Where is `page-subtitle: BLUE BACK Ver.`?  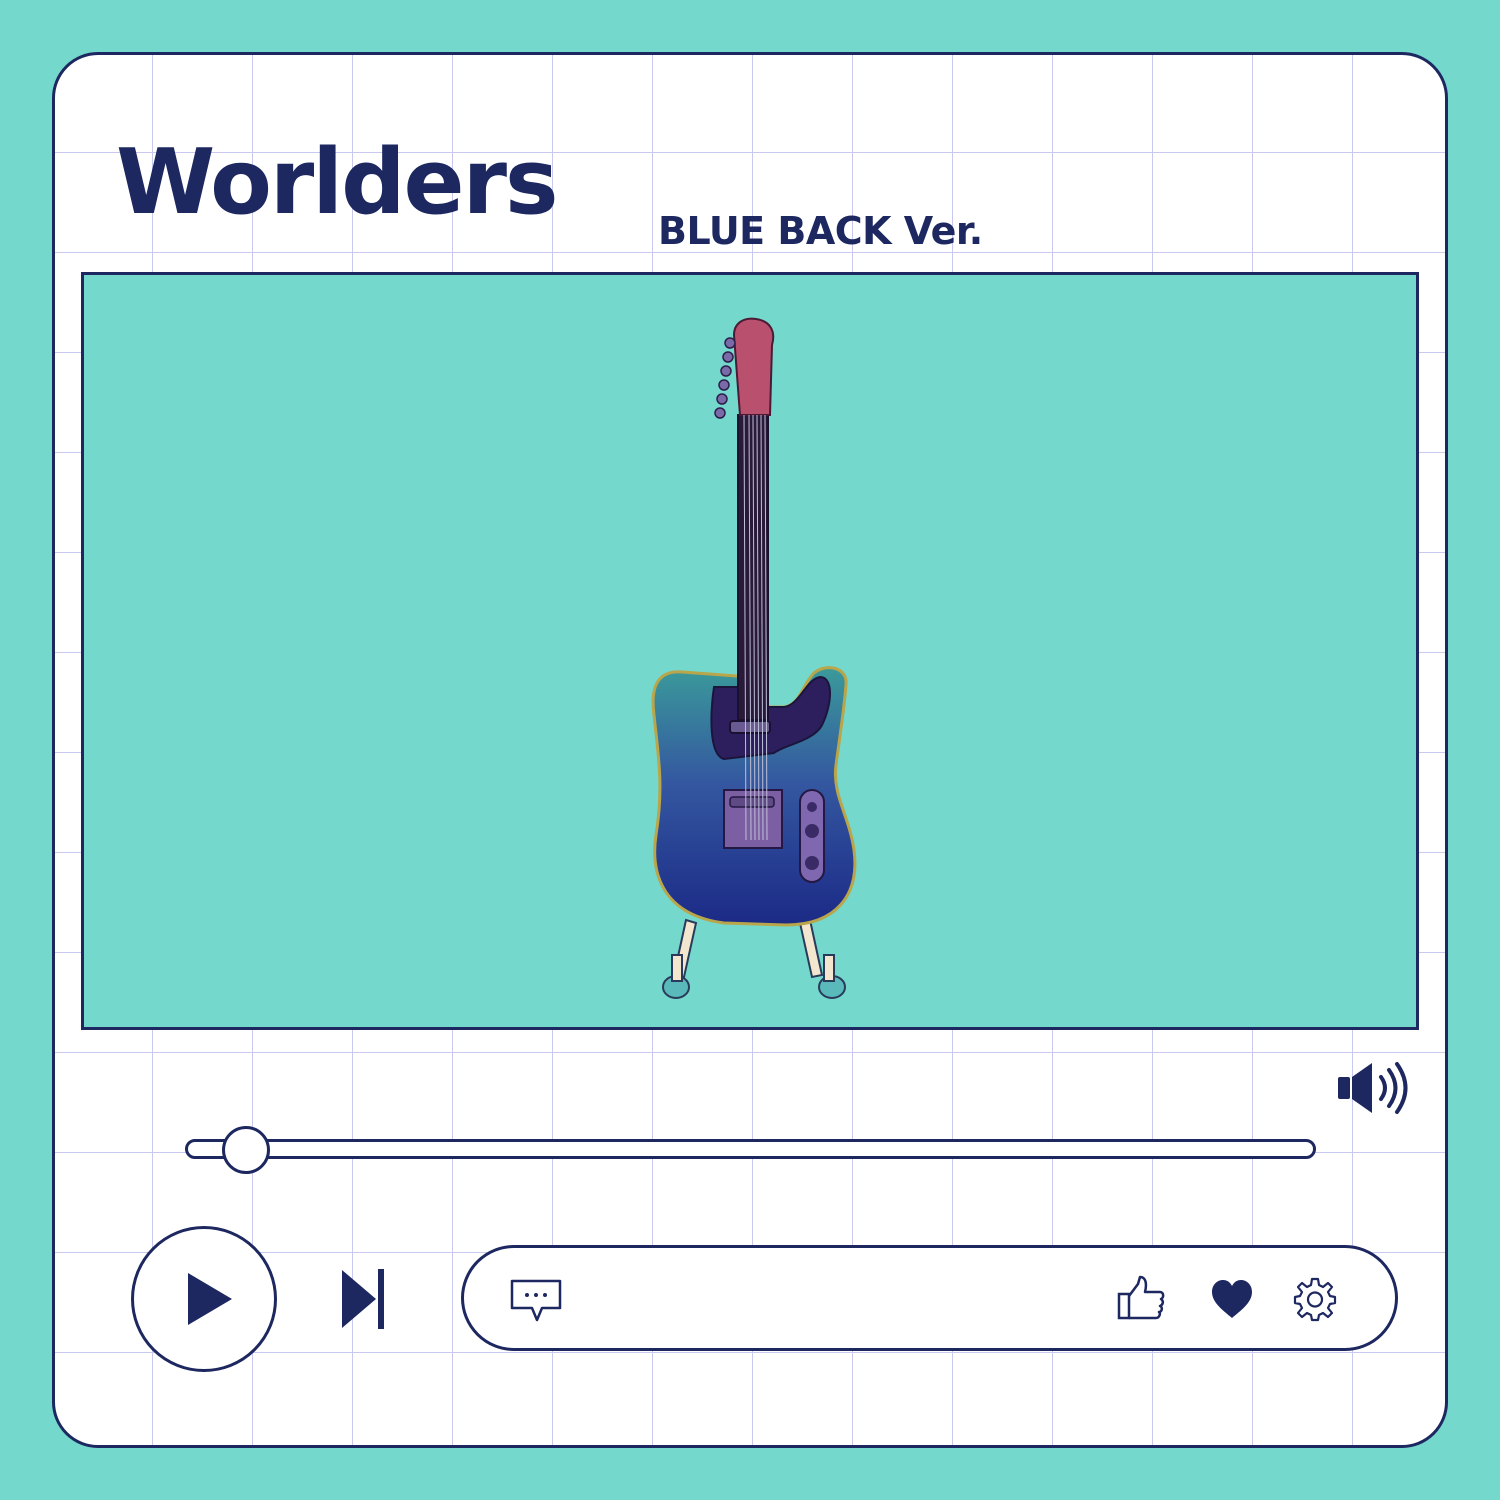
page-subtitle: BLUE BACK Ver. is located at coordinates (820, 231).